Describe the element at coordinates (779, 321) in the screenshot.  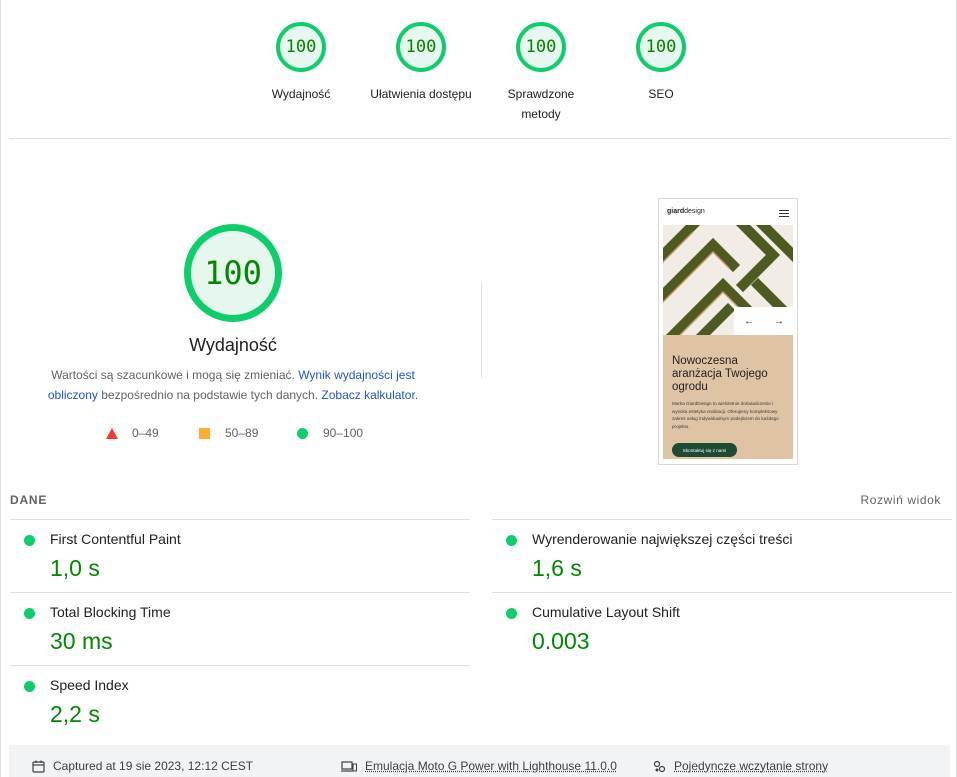
I see `arrow-right-icon: →` at that location.